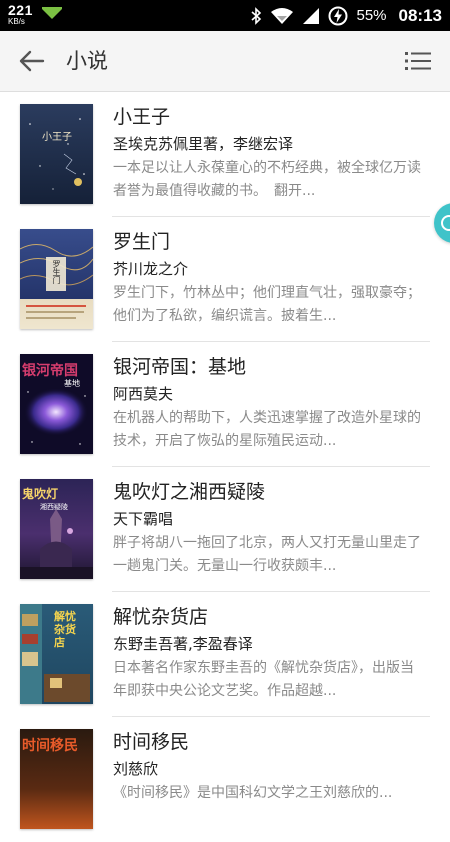  Describe the element at coordinates (40, 494) in the screenshot. I see `cover-title: 鬼吹灯` at that location.